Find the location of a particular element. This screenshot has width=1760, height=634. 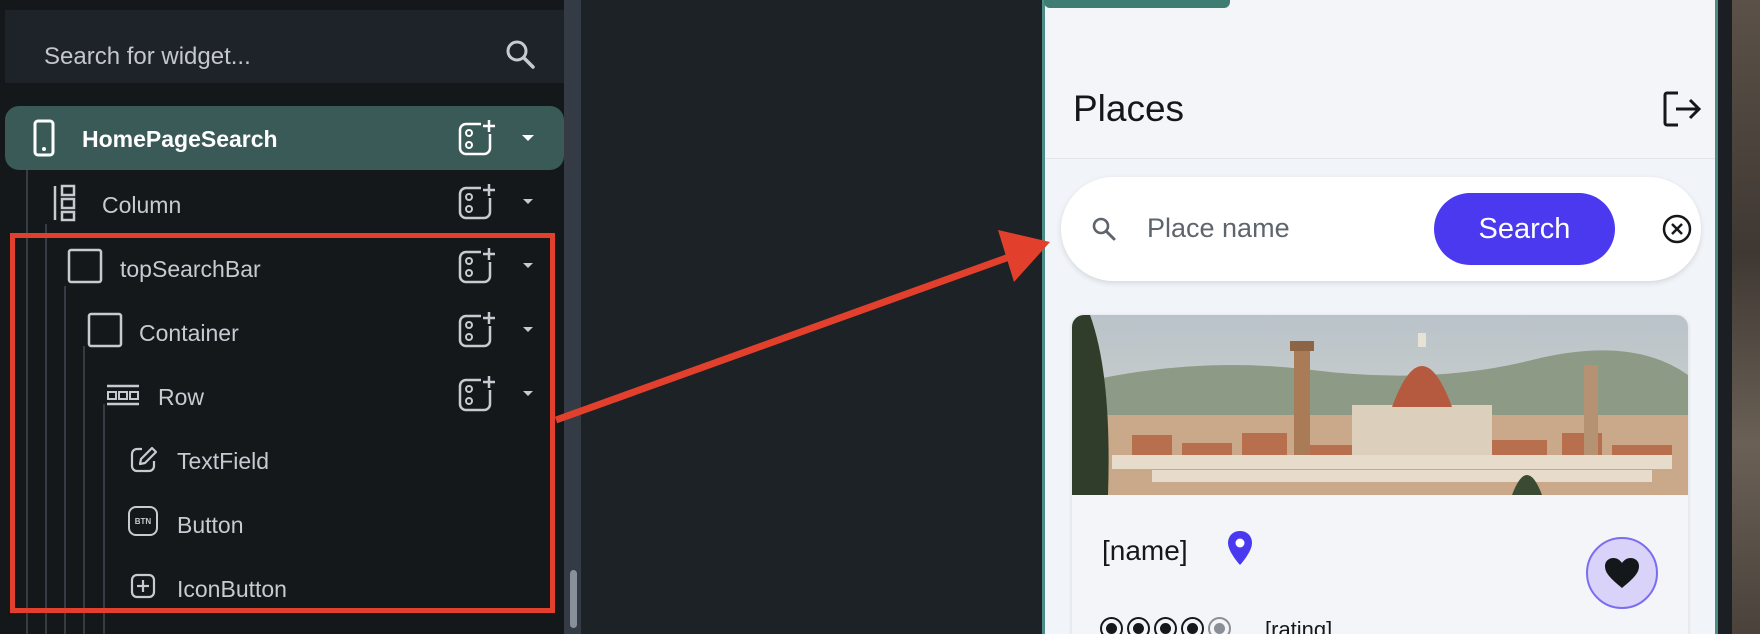

scrollbar-thumb is located at coordinates (573, 599).